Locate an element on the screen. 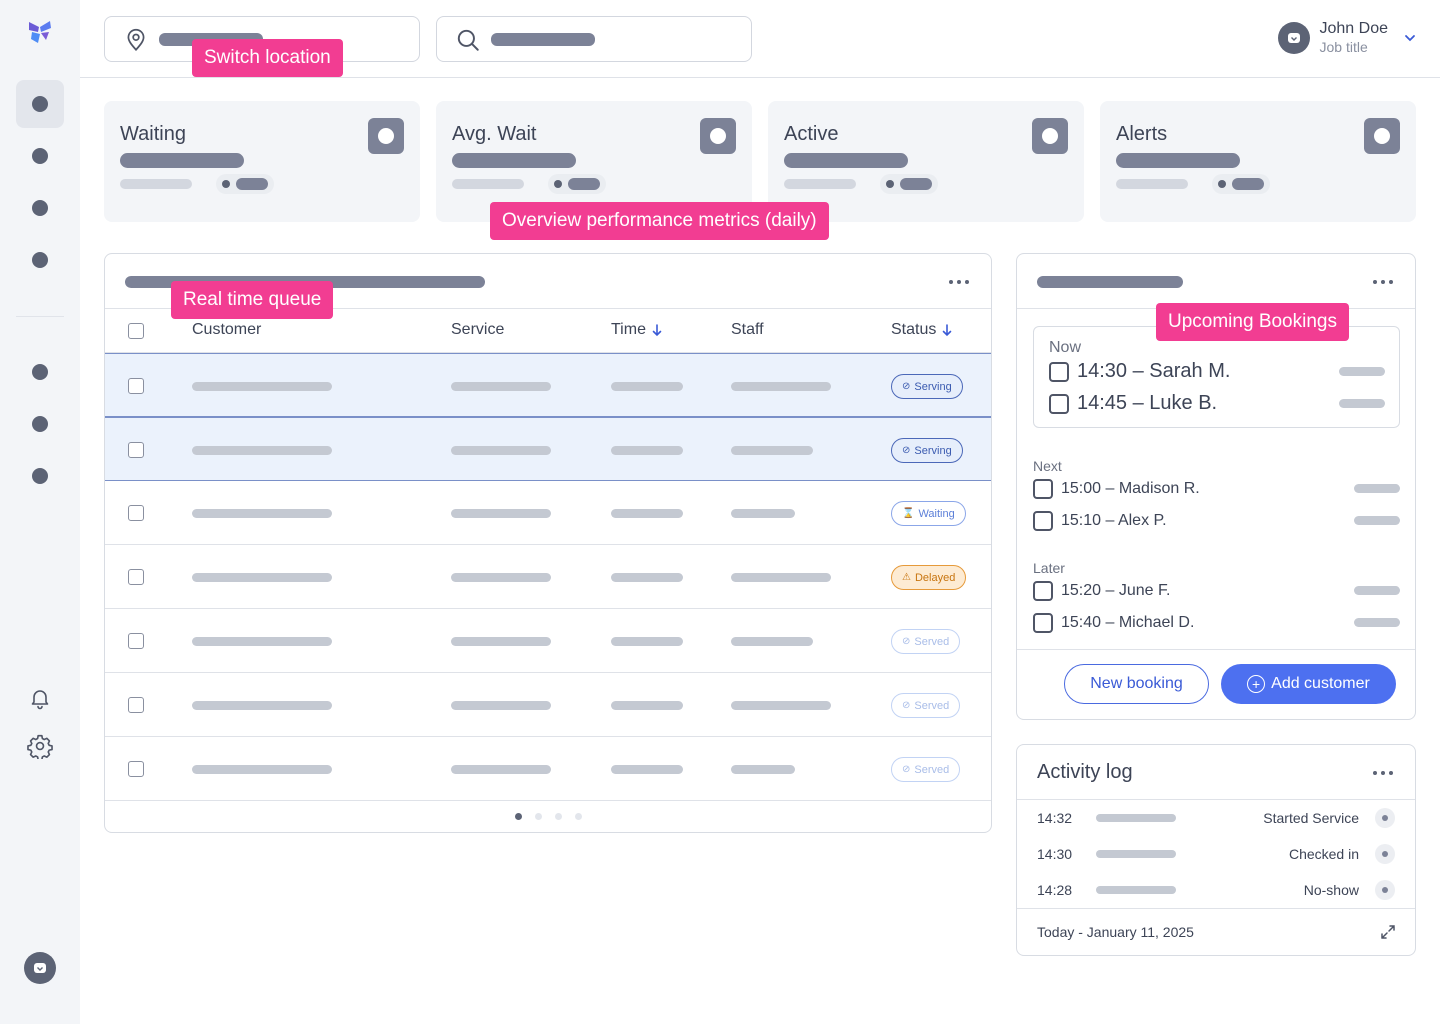  staff-placeholder is located at coordinates (763, 513).